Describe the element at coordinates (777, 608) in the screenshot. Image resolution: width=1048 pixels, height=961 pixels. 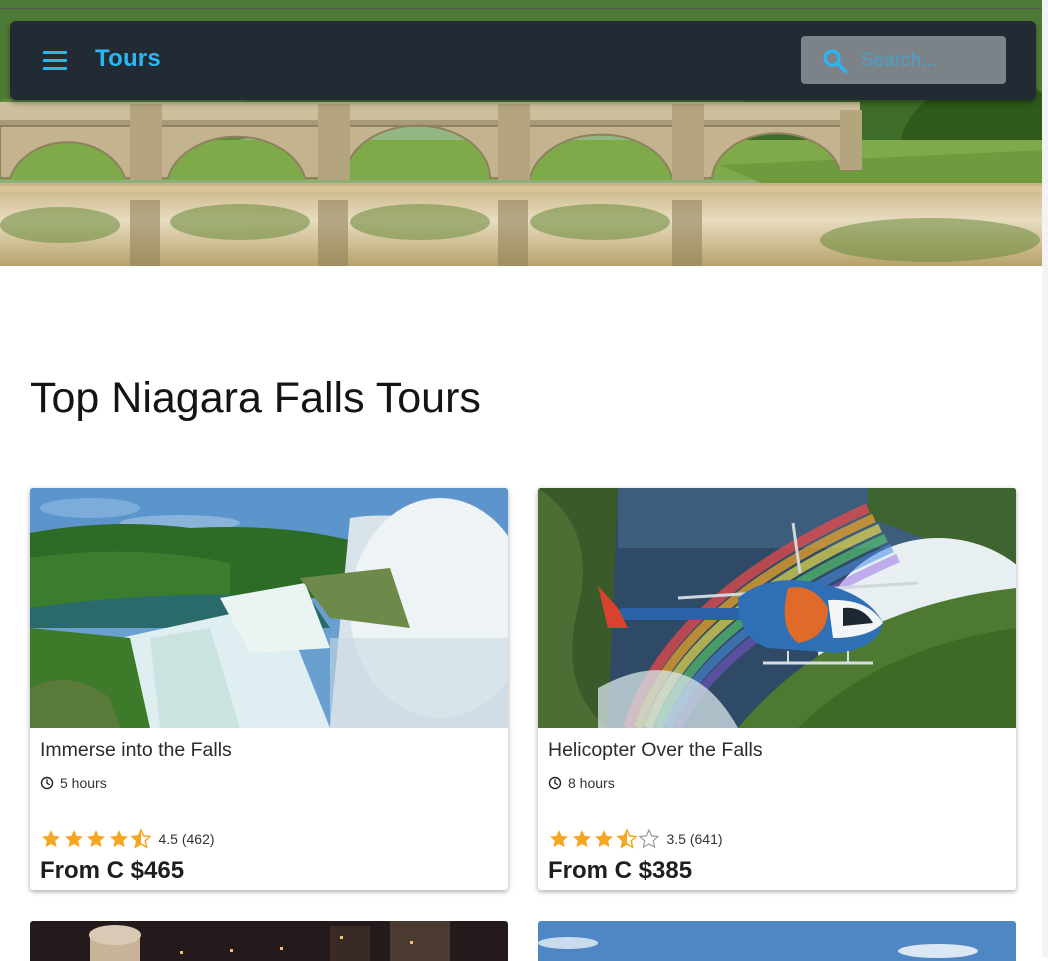
I see `tour-image-helicopter` at that location.